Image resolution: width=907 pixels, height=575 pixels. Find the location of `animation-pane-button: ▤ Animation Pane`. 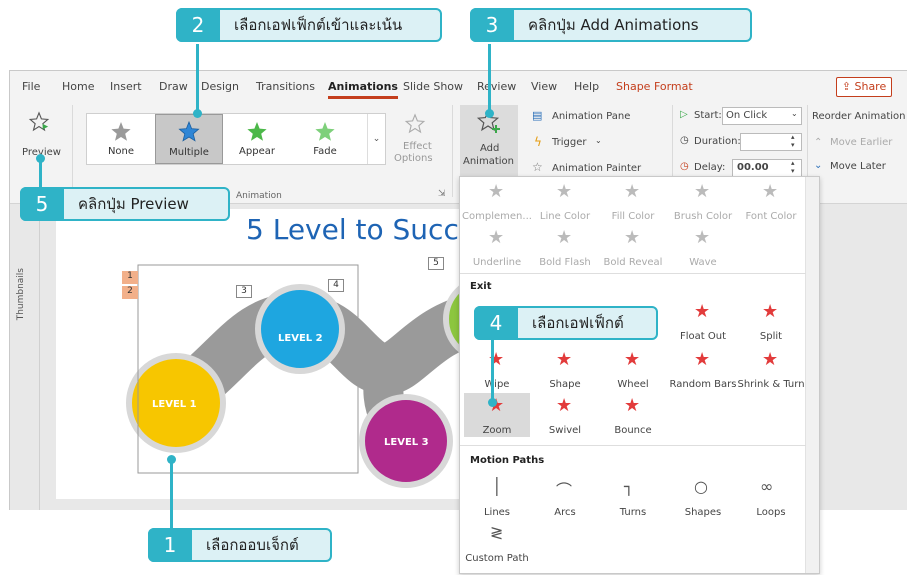

animation-pane-button: ▤ Animation Pane is located at coordinates (602, 117).